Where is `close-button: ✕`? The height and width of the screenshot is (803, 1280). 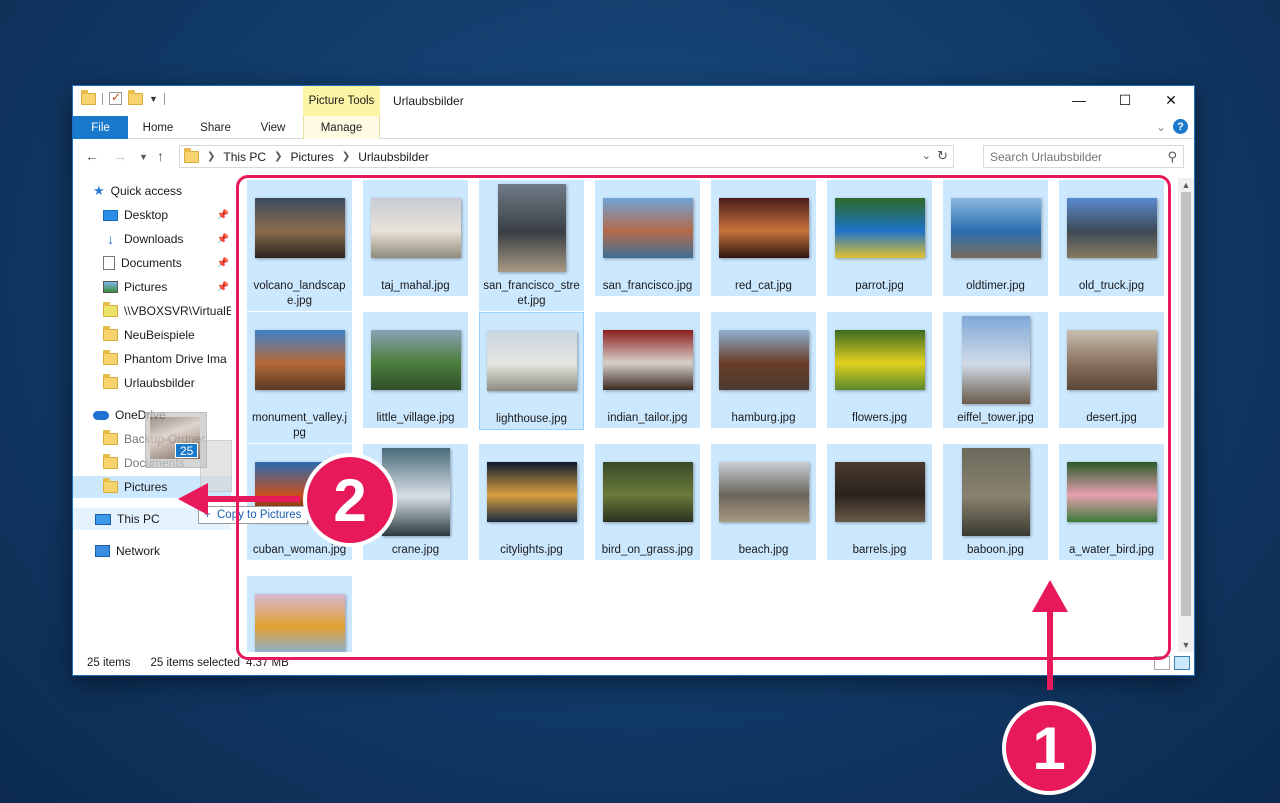
close-button: ✕ is located at coordinates (1171, 100).